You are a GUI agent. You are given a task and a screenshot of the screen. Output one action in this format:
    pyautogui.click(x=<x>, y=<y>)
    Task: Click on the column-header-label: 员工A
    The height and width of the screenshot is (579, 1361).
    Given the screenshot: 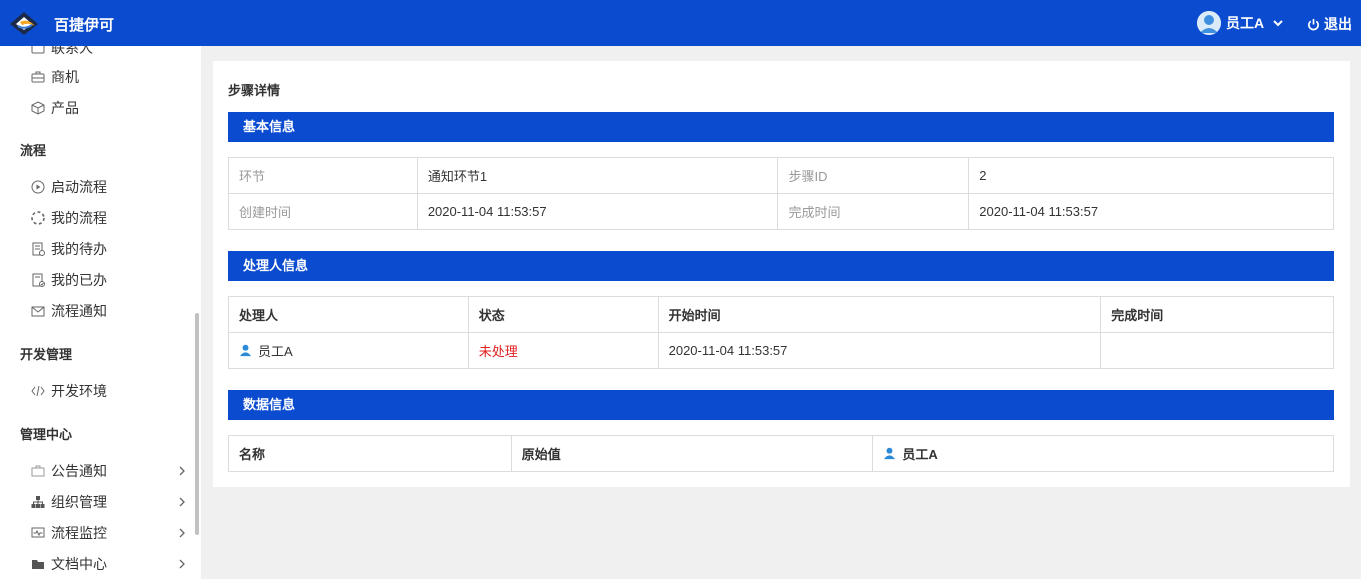 What is the action you would take?
    pyautogui.click(x=920, y=454)
    